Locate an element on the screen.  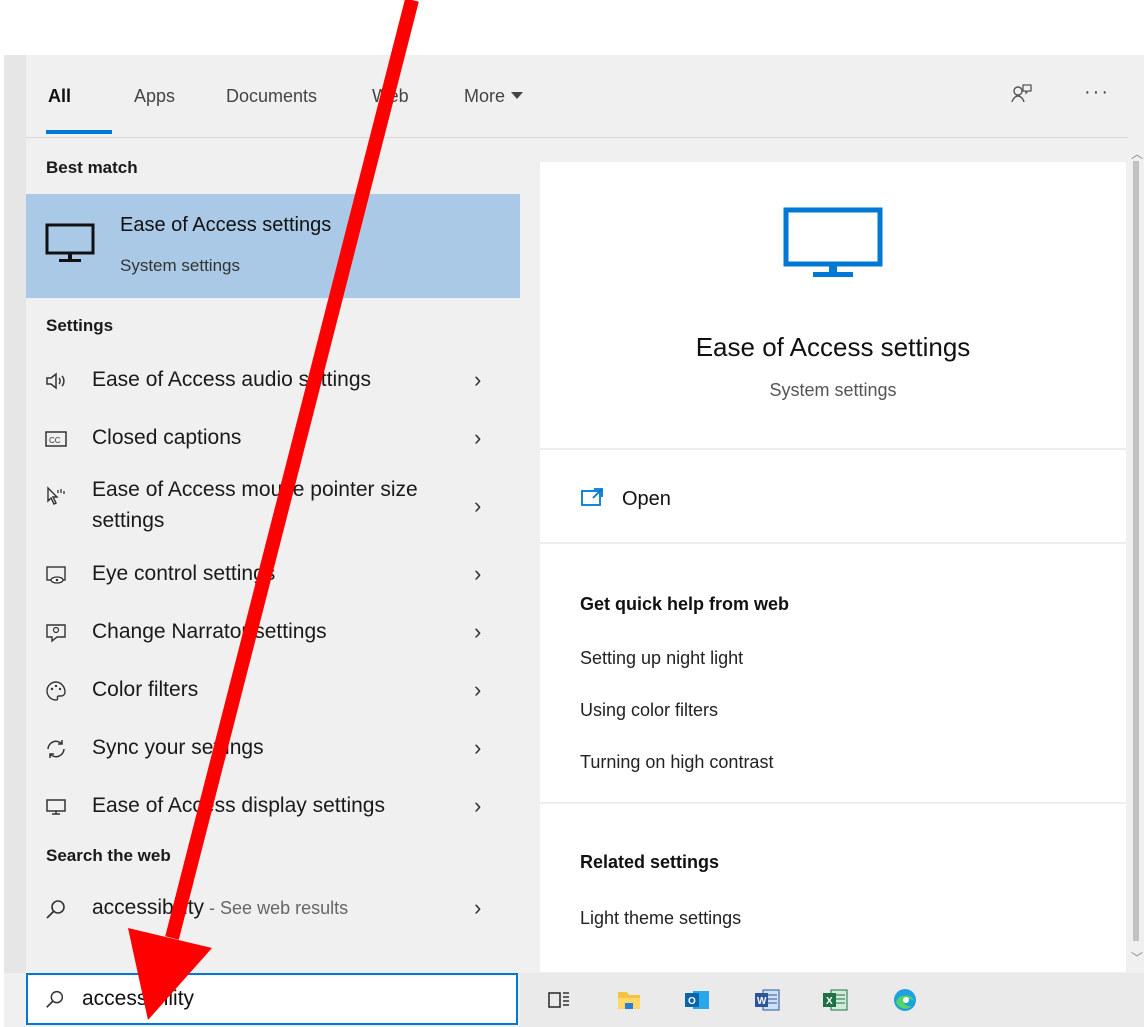
web-result-query: accessibility is located at coordinates (148, 907).